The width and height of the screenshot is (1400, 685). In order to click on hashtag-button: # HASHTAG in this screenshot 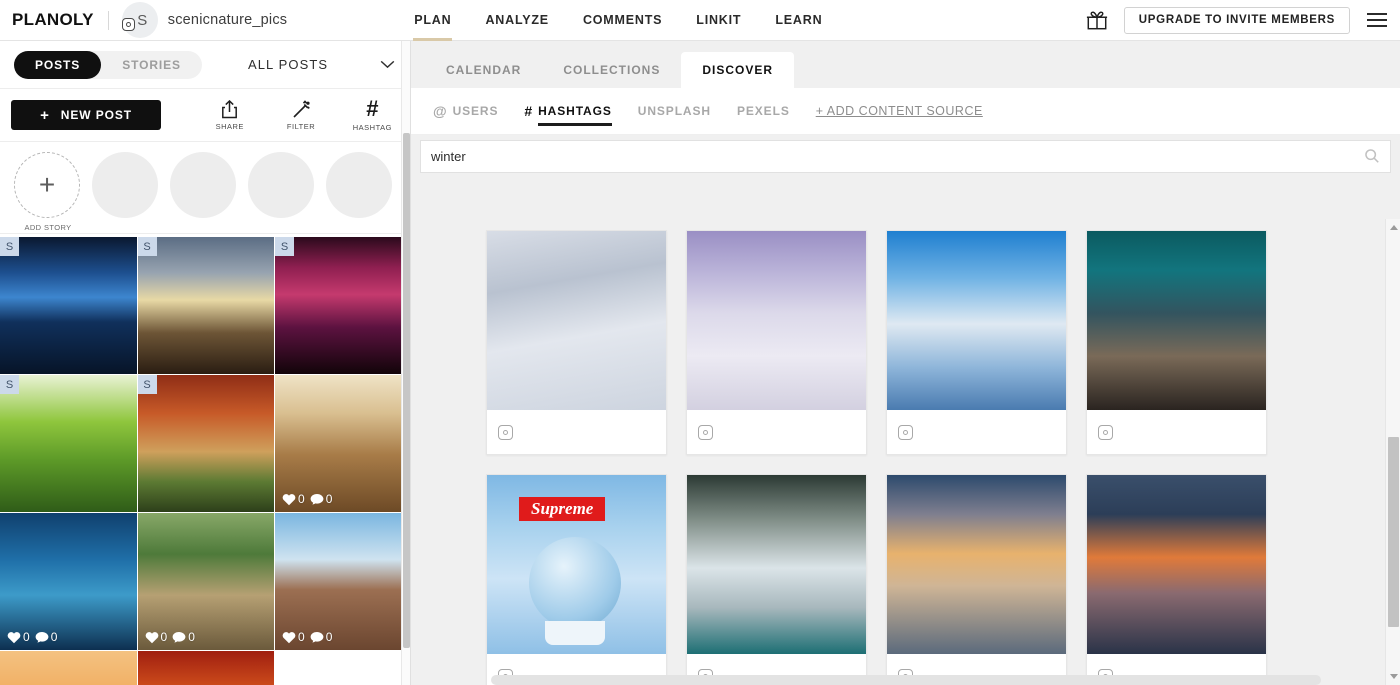, I will do `click(372, 115)`.